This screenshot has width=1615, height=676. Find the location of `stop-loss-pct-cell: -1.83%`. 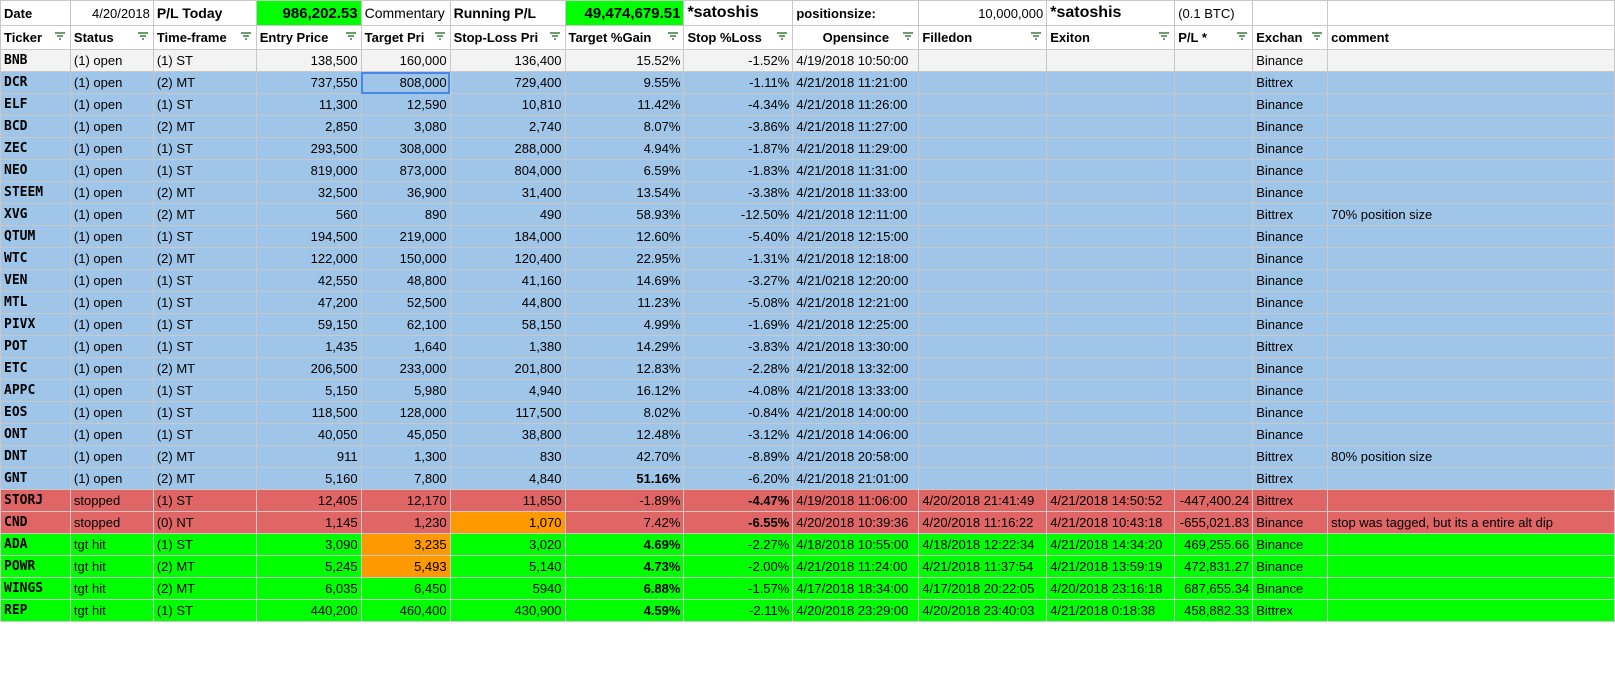

stop-loss-pct-cell: -1.83% is located at coordinates (738, 170).